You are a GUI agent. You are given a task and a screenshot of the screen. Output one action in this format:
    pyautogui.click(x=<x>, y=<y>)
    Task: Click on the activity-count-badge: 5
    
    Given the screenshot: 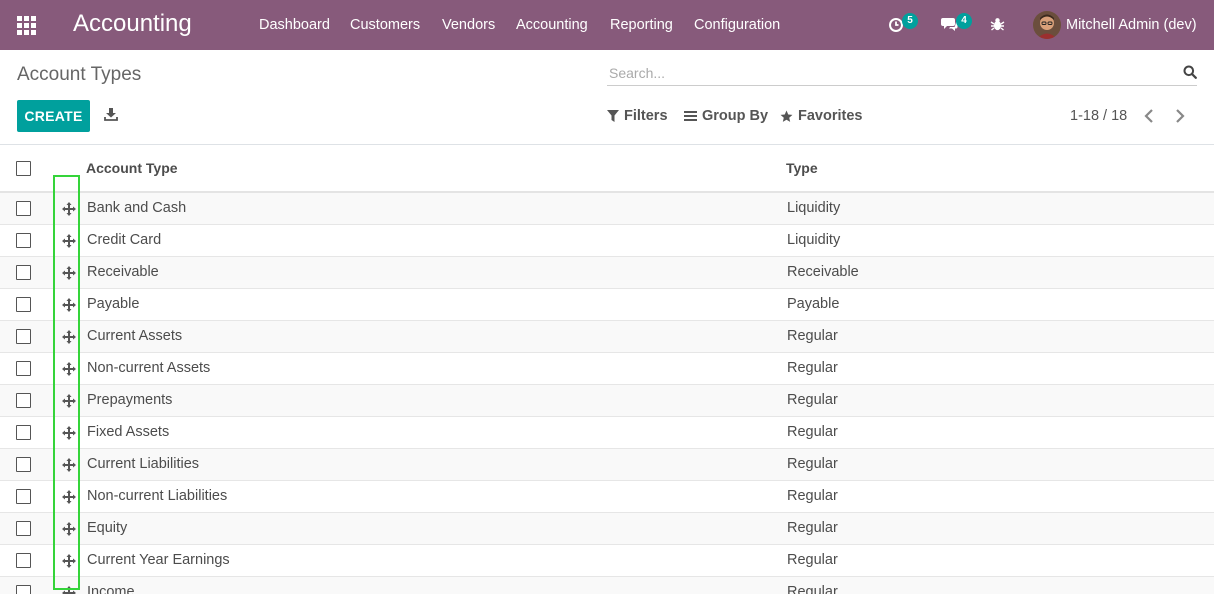 What is the action you would take?
    pyautogui.click(x=910, y=21)
    